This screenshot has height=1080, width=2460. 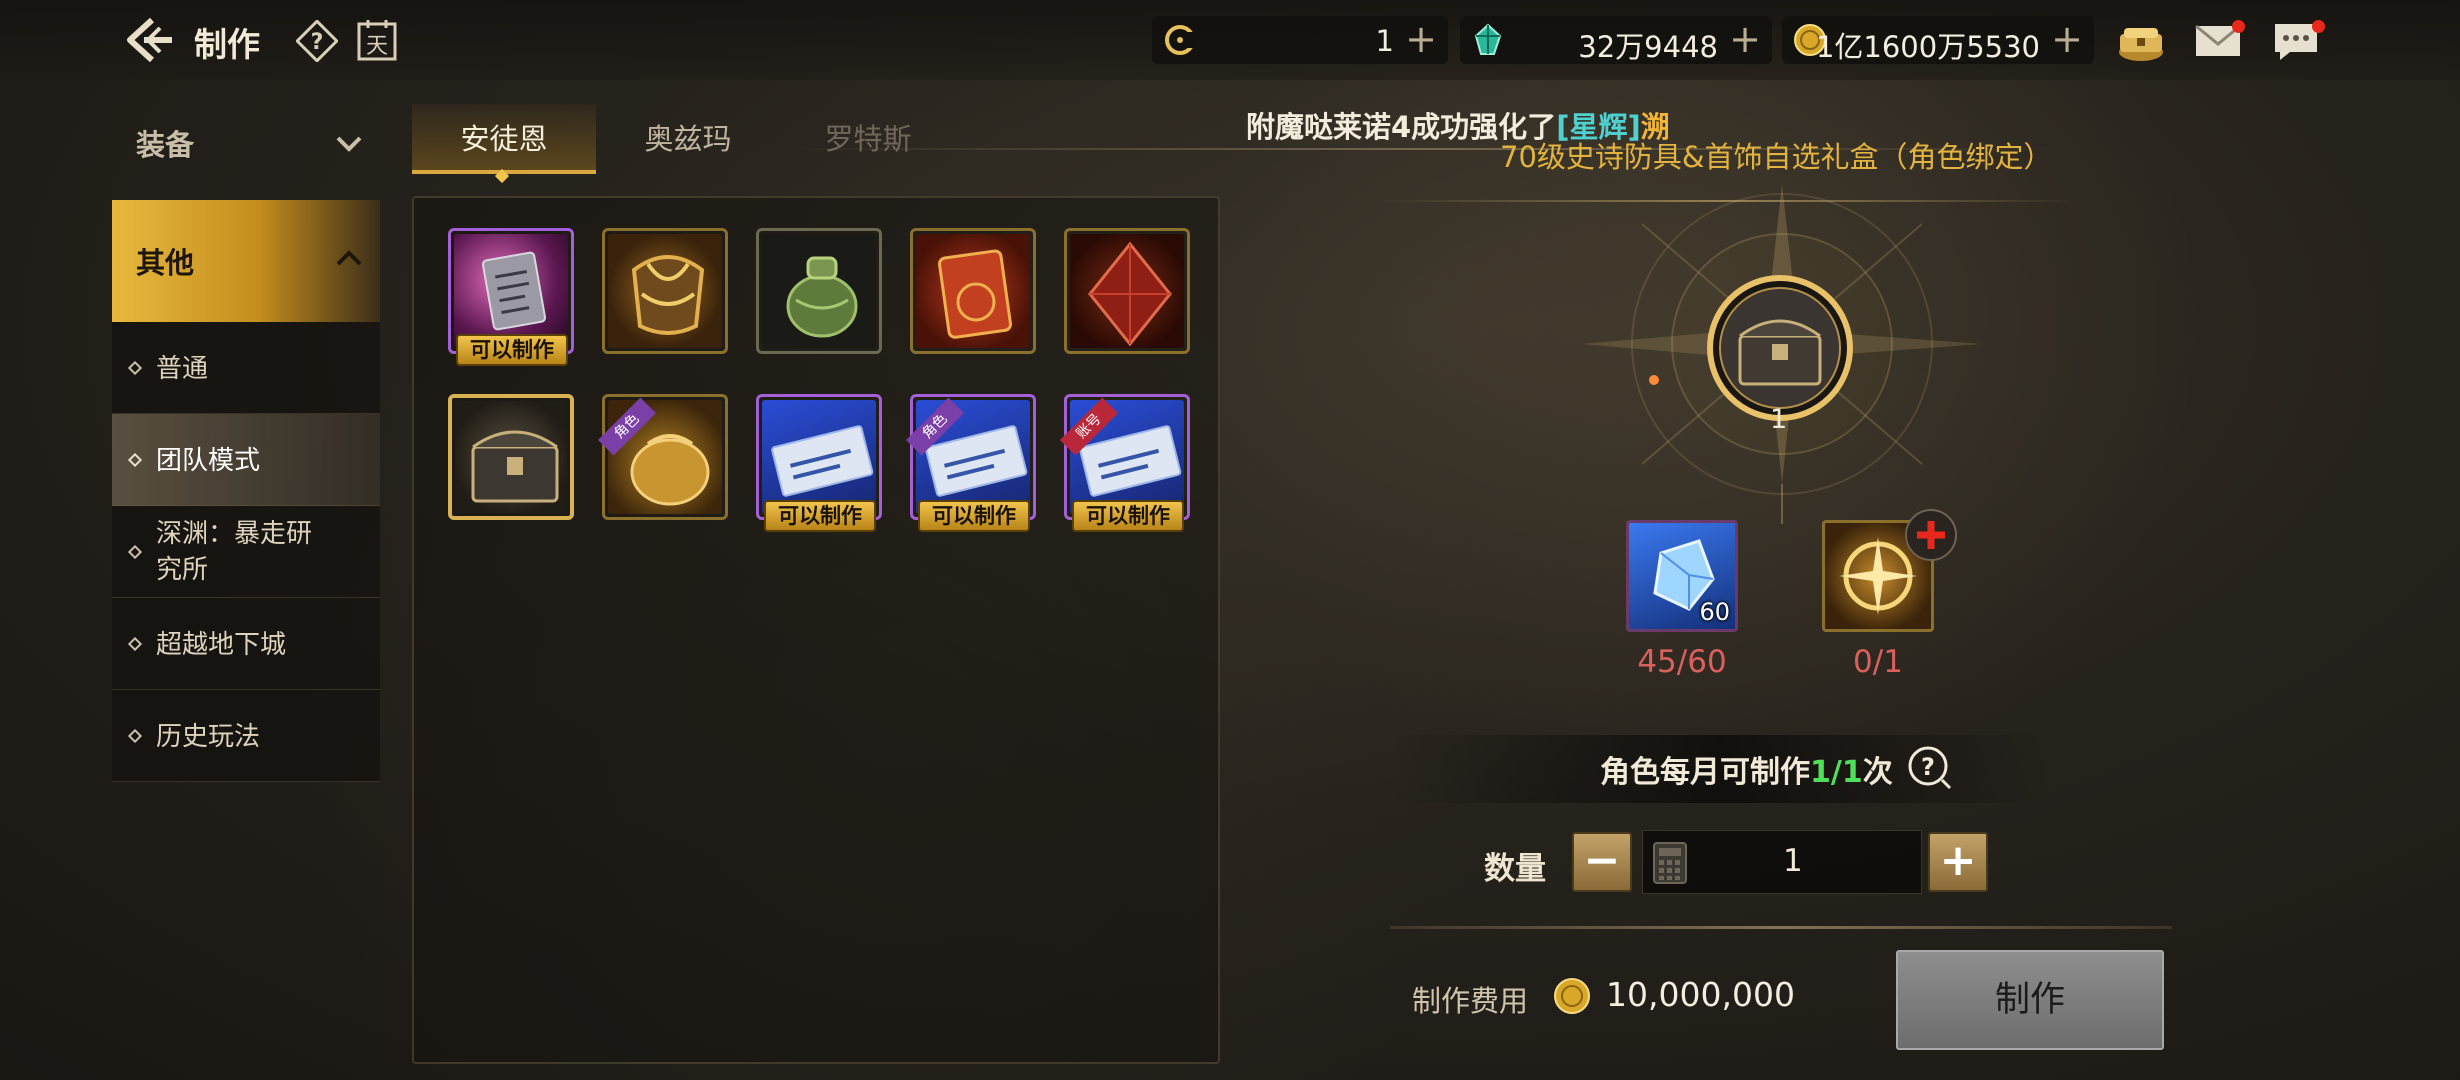 I want to click on sidebar-section-label: 其他, so click(x=165, y=263).